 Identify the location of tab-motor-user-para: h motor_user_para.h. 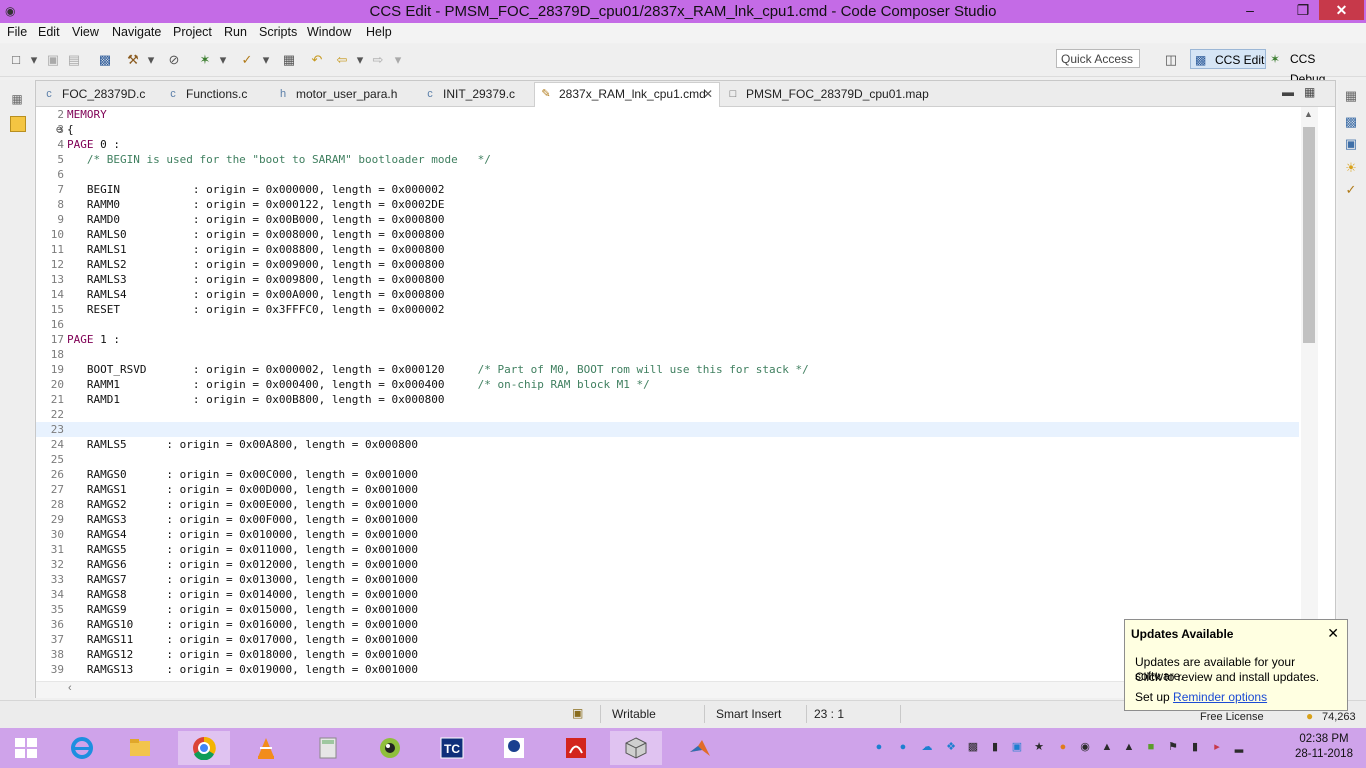
(345, 94).